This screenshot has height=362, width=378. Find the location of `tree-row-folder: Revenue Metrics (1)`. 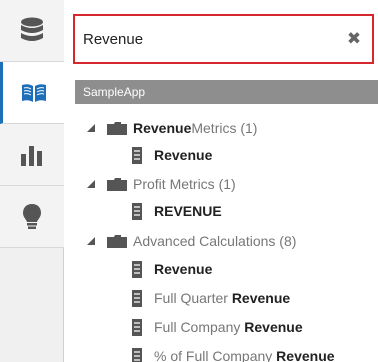

tree-row-folder: Revenue Metrics (1) is located at coordinates (226, 128).